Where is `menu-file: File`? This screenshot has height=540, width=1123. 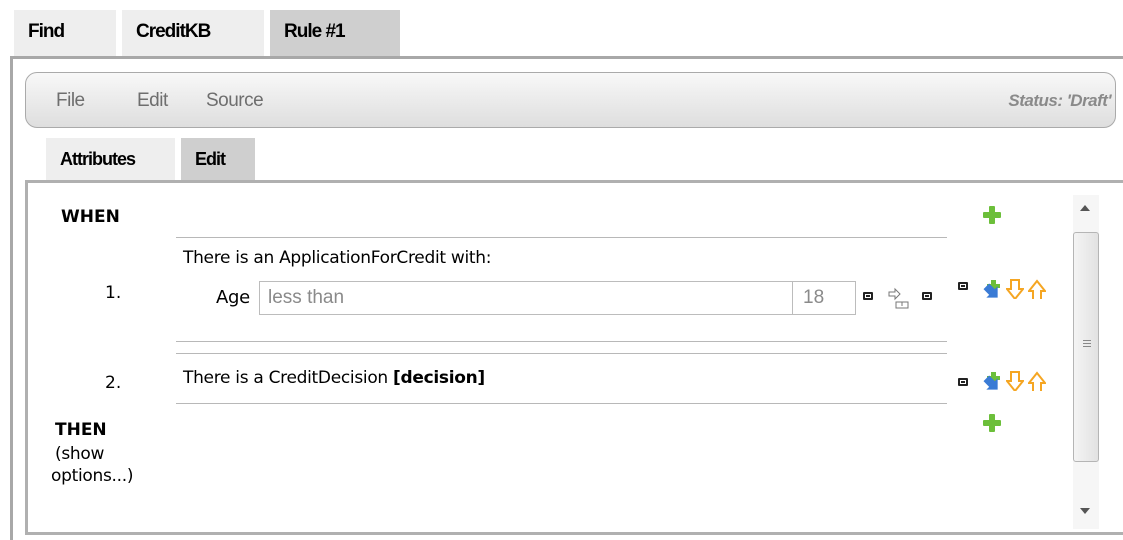 menu-file: File is located at coordinates (70, 101).